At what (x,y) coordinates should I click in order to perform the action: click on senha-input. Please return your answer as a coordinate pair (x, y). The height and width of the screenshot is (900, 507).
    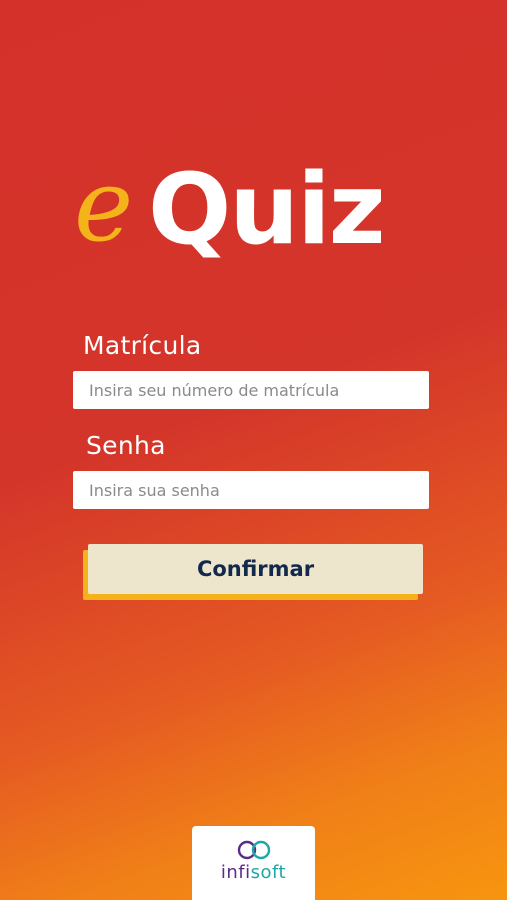
    Looking at the image, I should click on (251, 490).